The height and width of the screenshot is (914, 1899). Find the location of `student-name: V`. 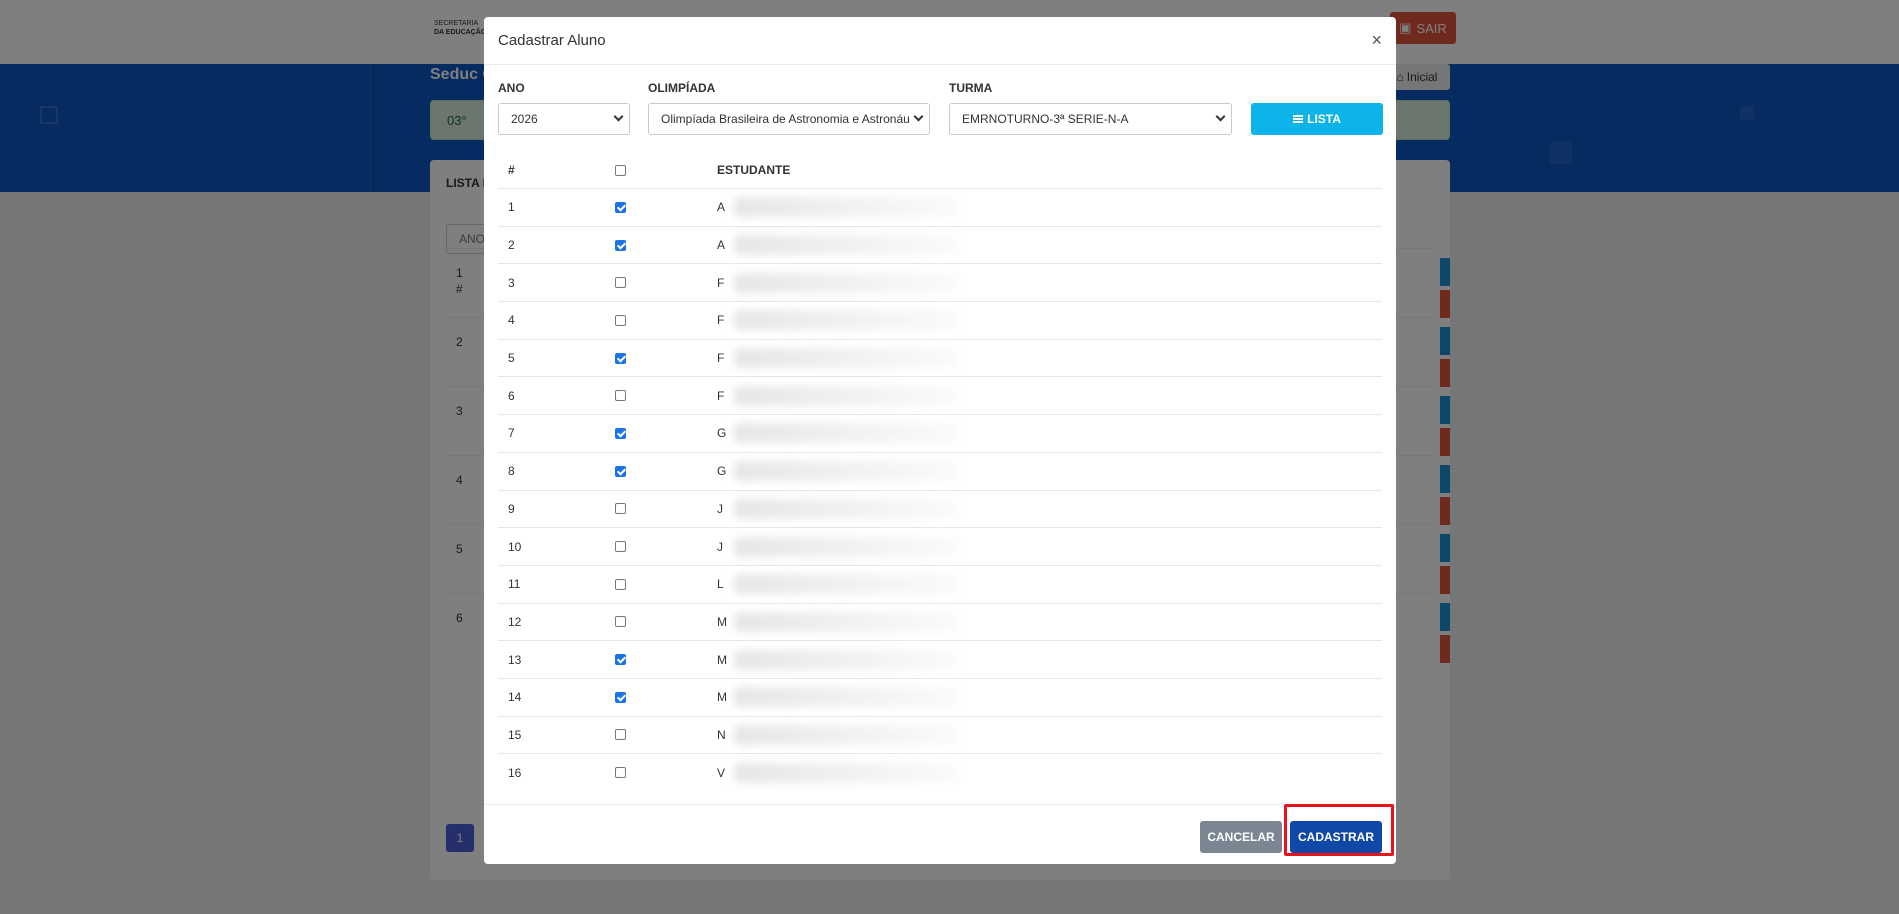

student-name: V is located at coordinates (721, 772).